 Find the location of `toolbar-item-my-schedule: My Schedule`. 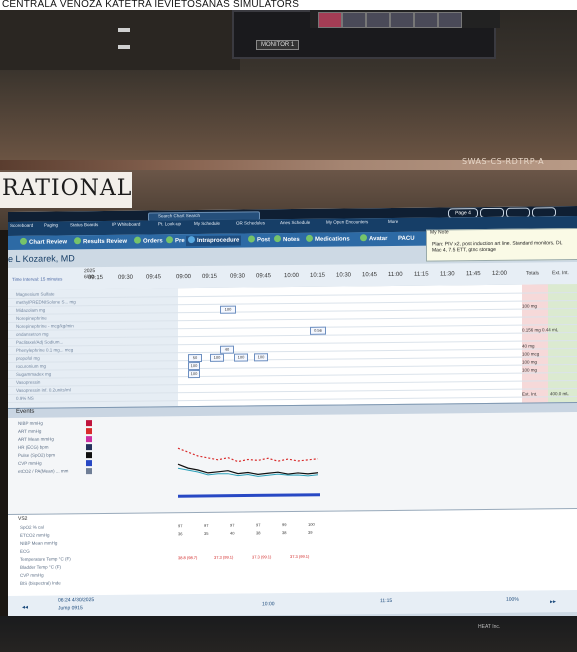

toolbar-item-my-schedule: My Schedule is located at coordinates (207, 223).